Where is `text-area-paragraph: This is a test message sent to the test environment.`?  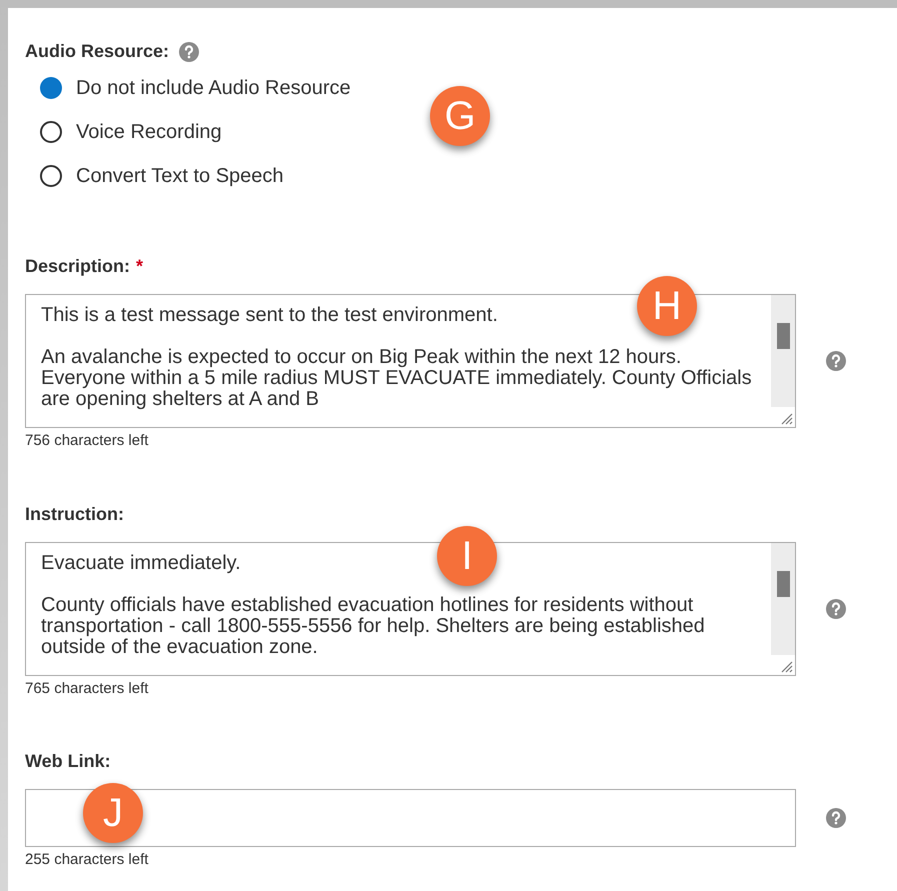
text-area-paragraph: This is a test message sent to the test environment. is located at coordinates (269, 315).